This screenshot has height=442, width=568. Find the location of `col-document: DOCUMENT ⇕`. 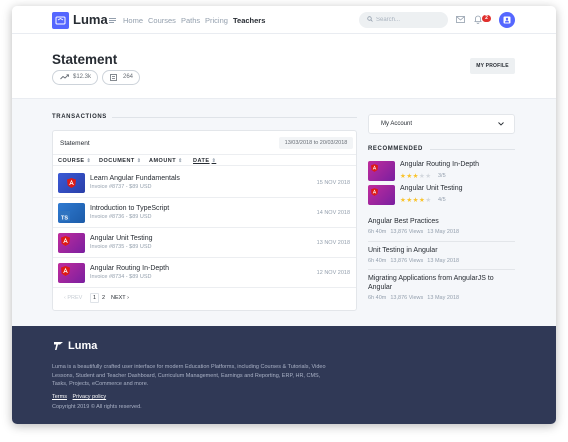

col-document: DOCUMENT ⇕ is located at coordinates (120, 161).